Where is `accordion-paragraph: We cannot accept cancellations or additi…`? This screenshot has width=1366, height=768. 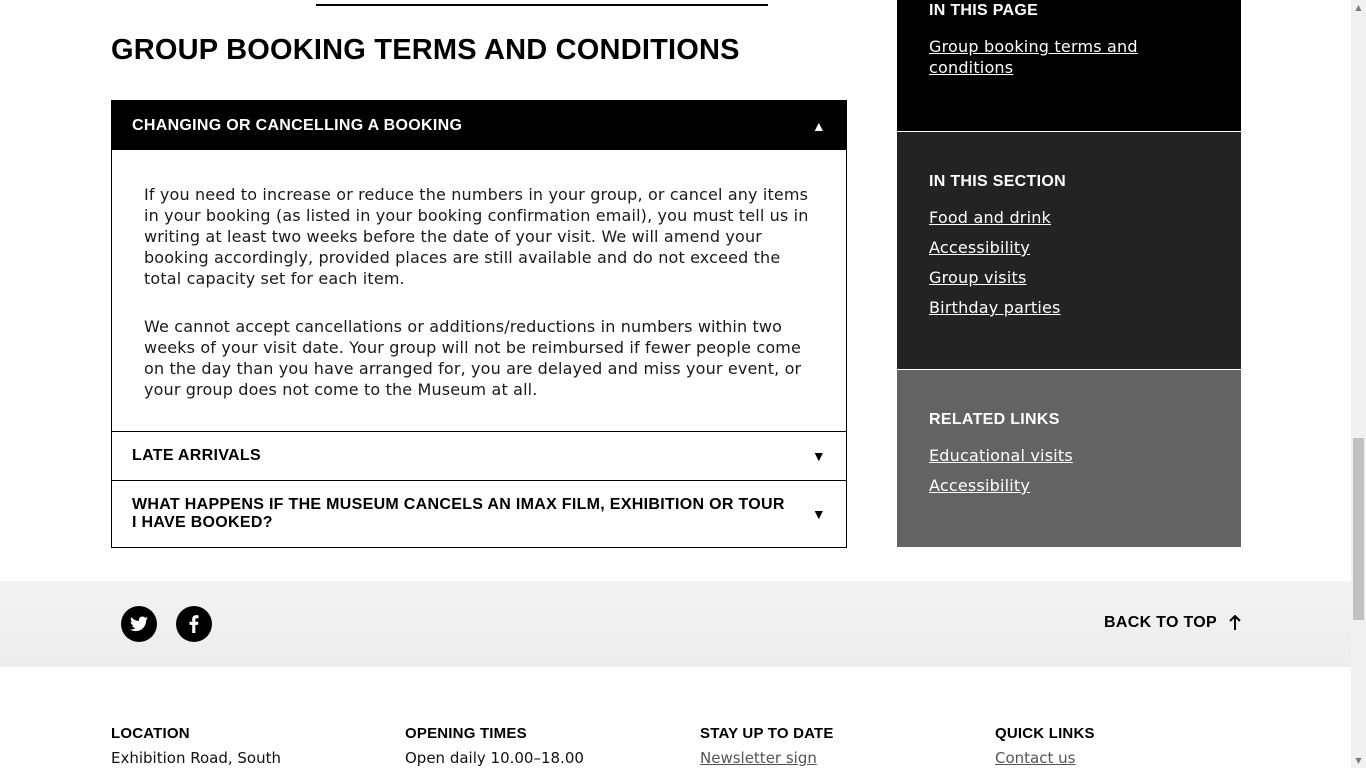 accordion-paragraph: We cannot accept cancellations or additi… is located at coordinates (473, 358).